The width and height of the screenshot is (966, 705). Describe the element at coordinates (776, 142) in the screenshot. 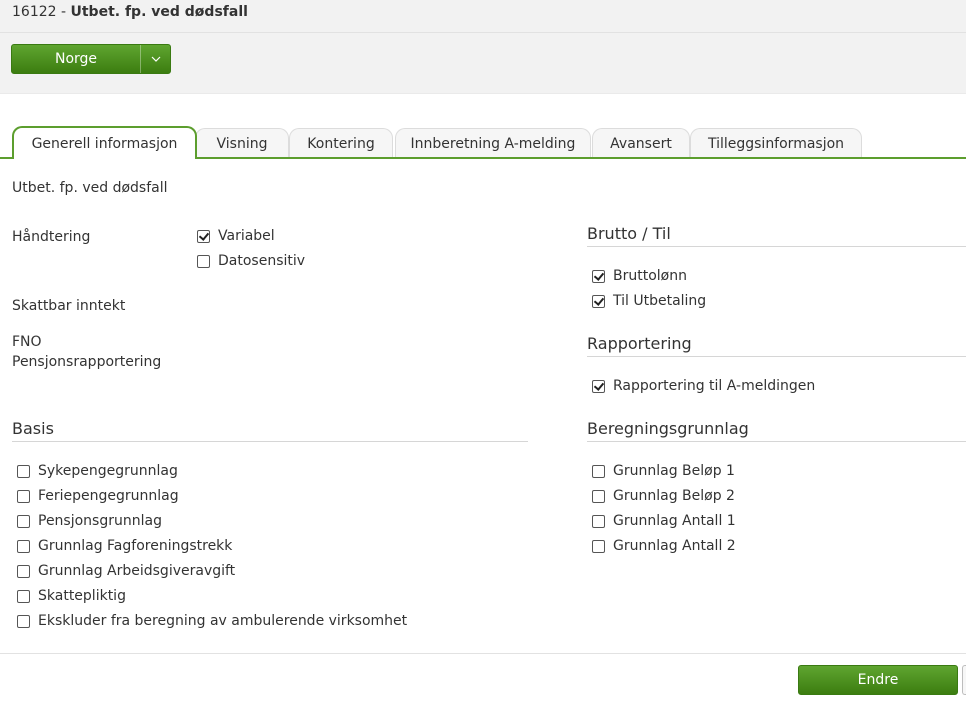

I see `tab-additional-information: Tilleggsinformasjon` at that location.